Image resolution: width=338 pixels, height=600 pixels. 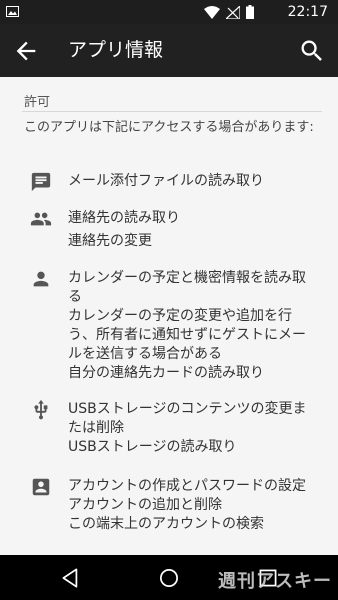 What do you see at coordinates (233, 12) in the screenshot?
I see `no-signal-icon` at bounding box center [233, 12].